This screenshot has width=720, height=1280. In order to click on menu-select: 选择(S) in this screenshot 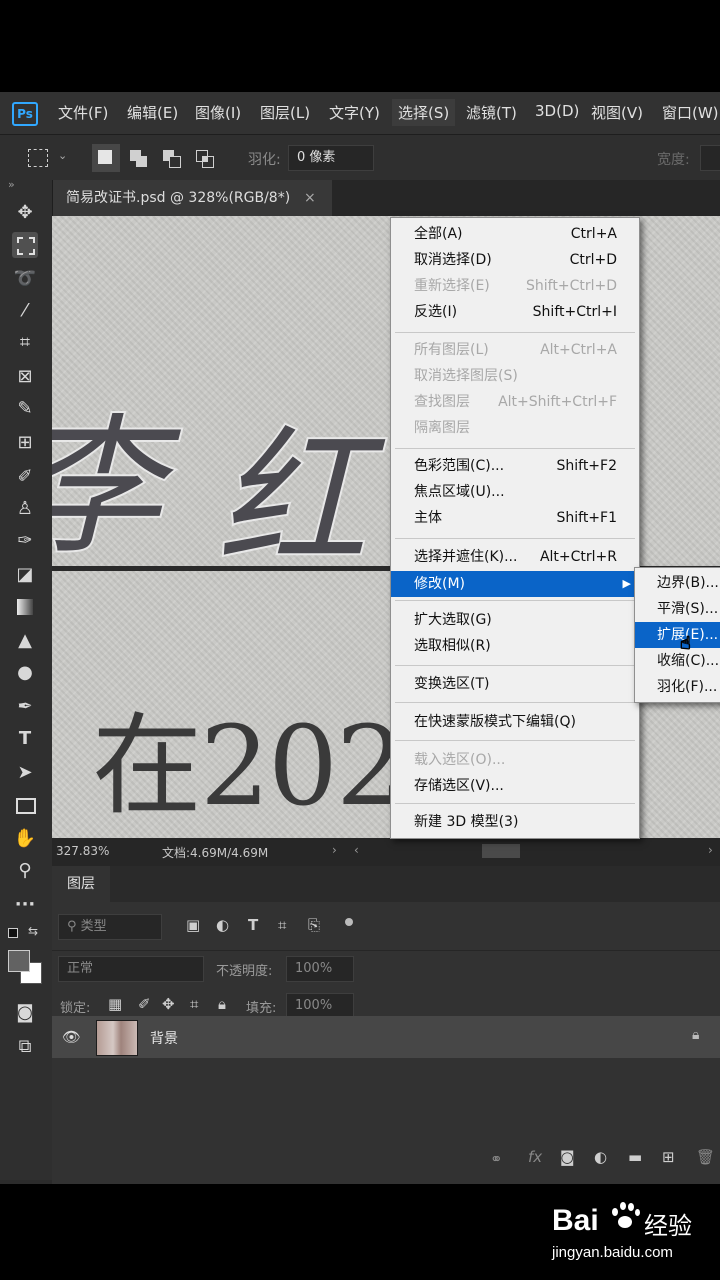, I will do `click(424, 112)`.